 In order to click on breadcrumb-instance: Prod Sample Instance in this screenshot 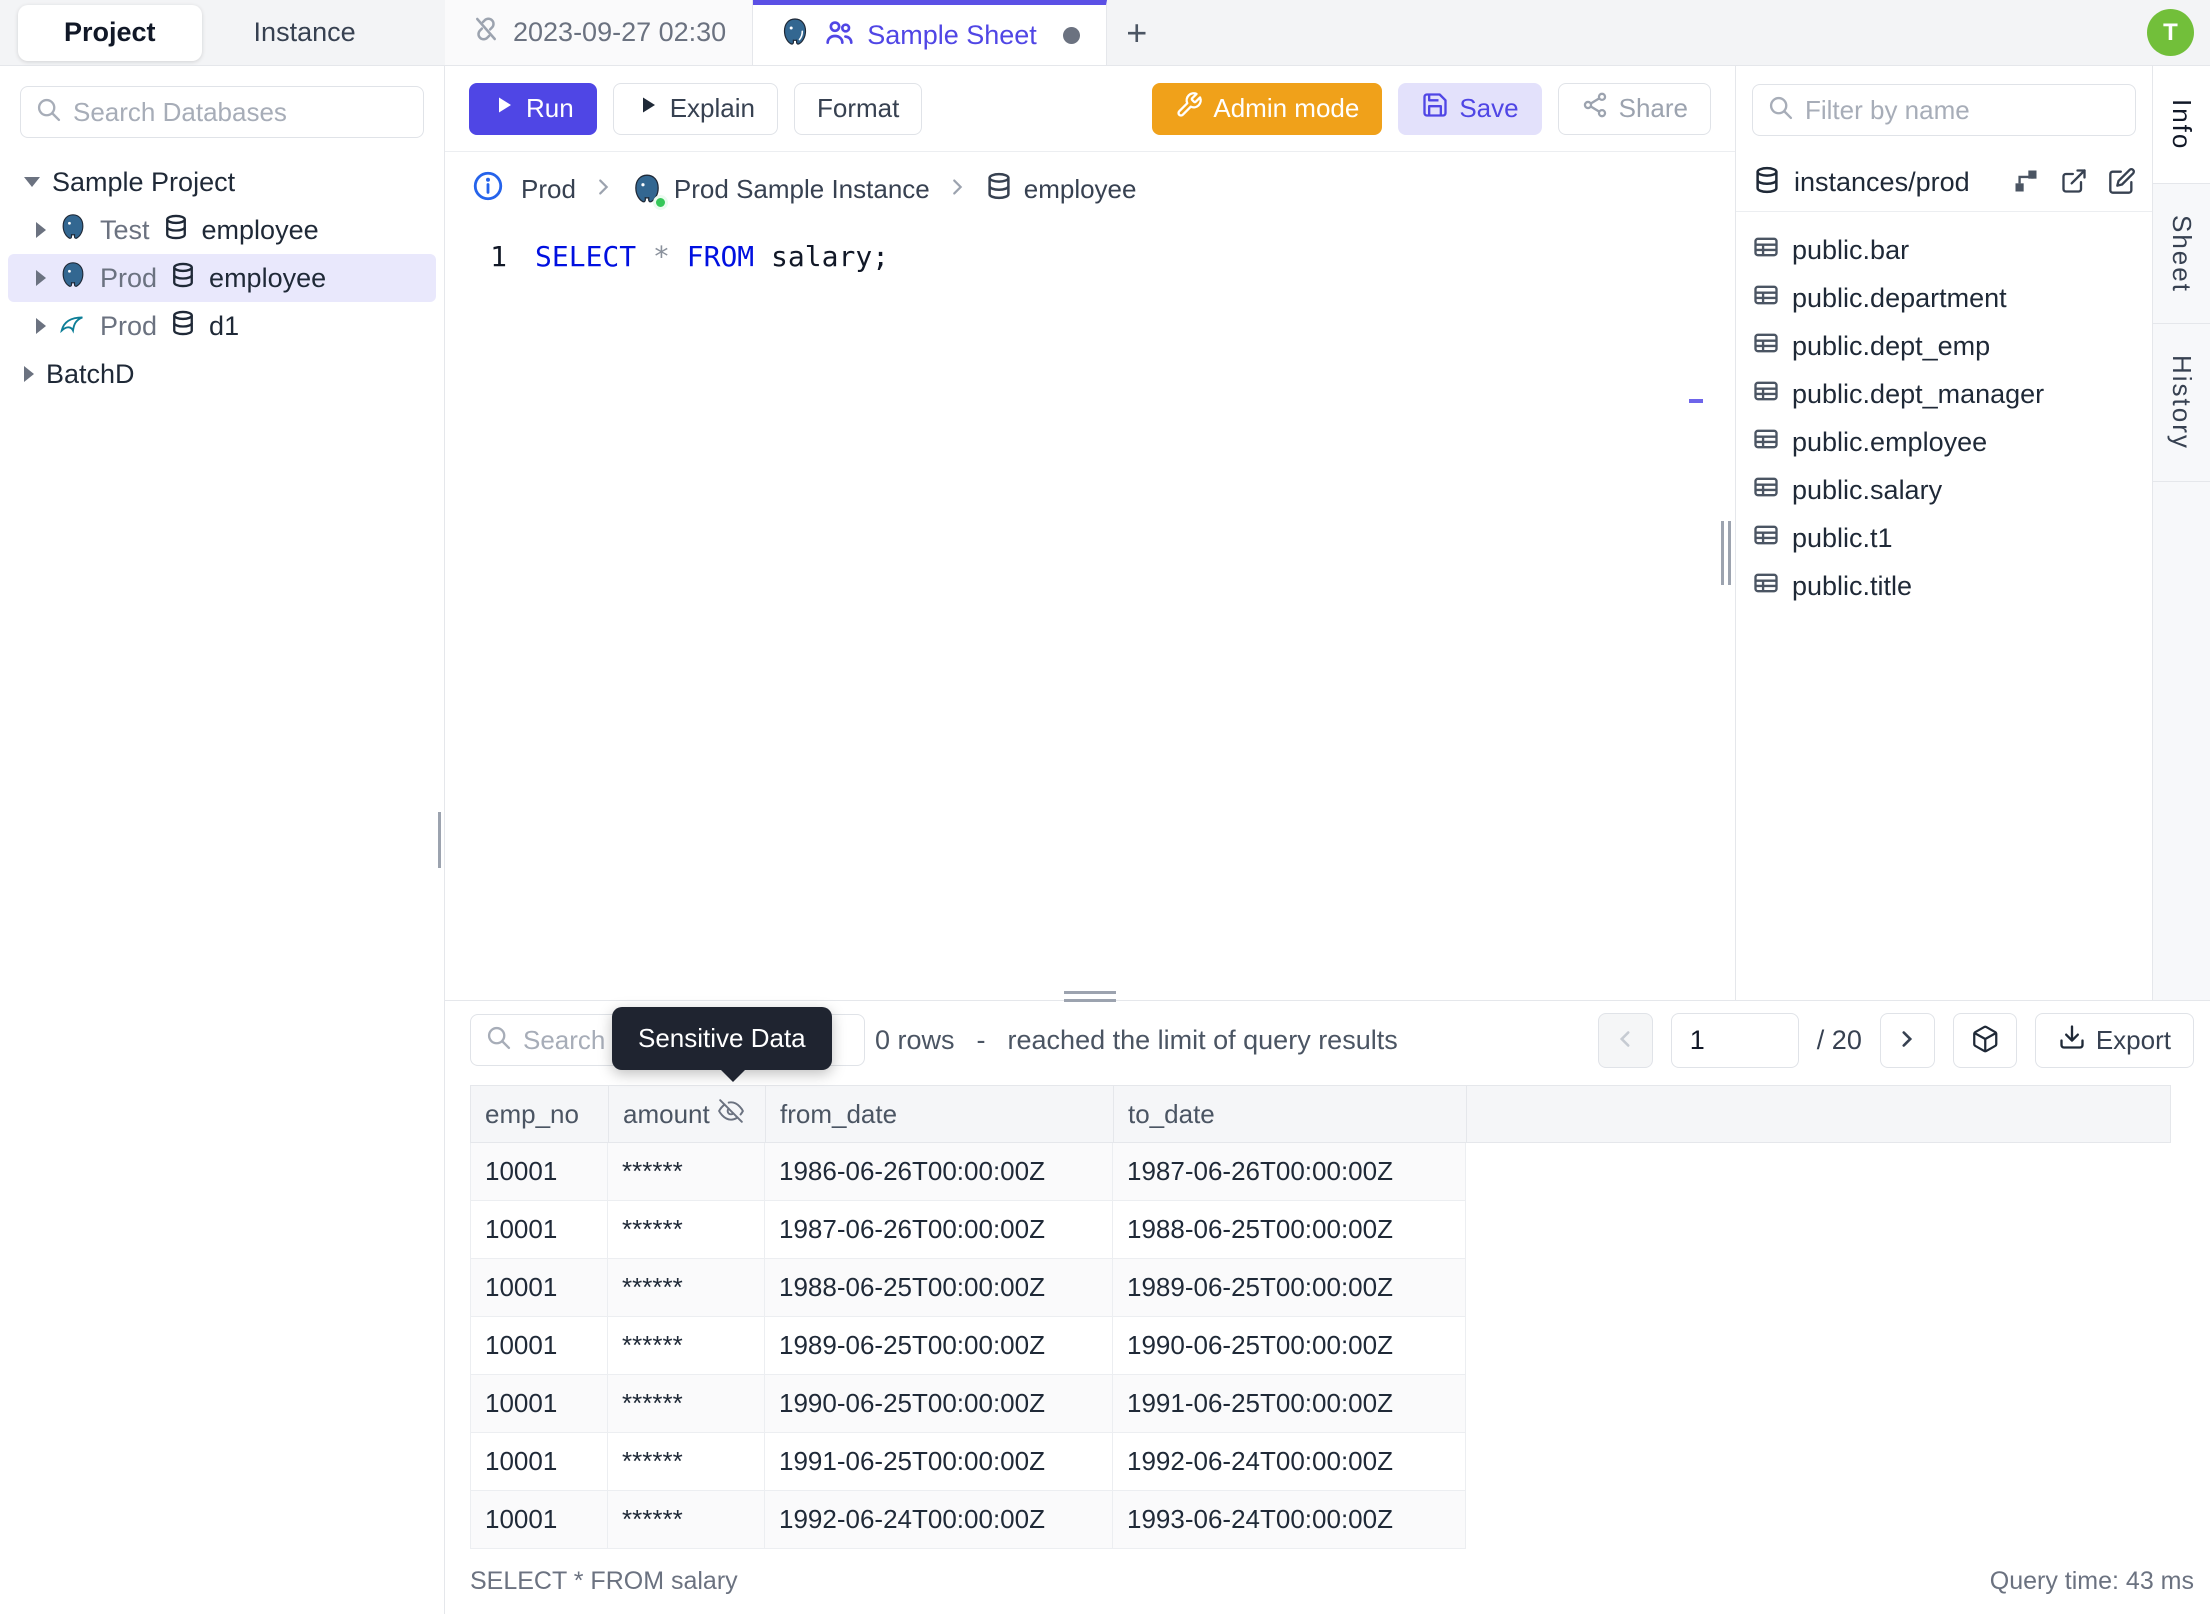, I will do `click(780, 191)`.